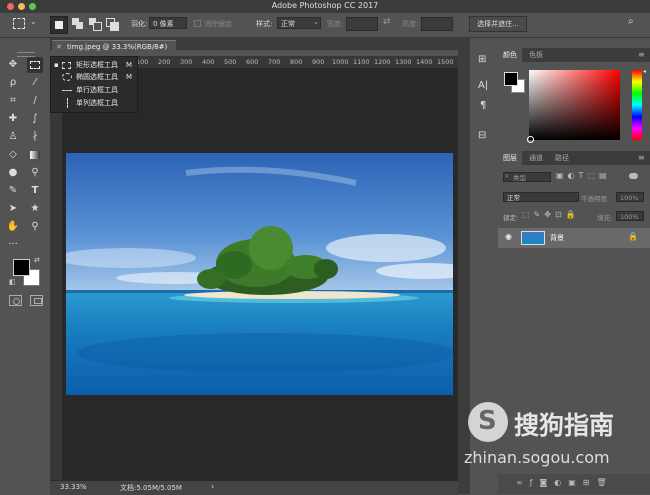 The image size is (650, 495). What do you see at coordinates (13, 119) in the screenshot?
I see `healing-brush-tool-icon: ✚` at bounding box center [13, 119].